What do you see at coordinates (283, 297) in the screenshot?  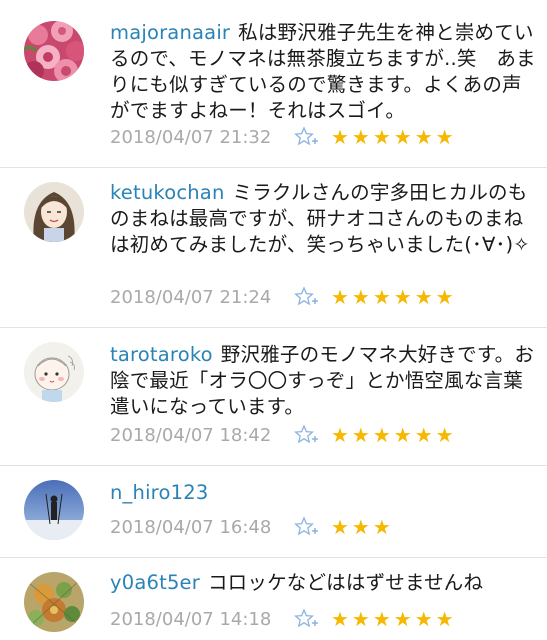 I see `comment-meta: 2018/04/07 21:24 ★★★★★★` at bounding box center [283, 297].